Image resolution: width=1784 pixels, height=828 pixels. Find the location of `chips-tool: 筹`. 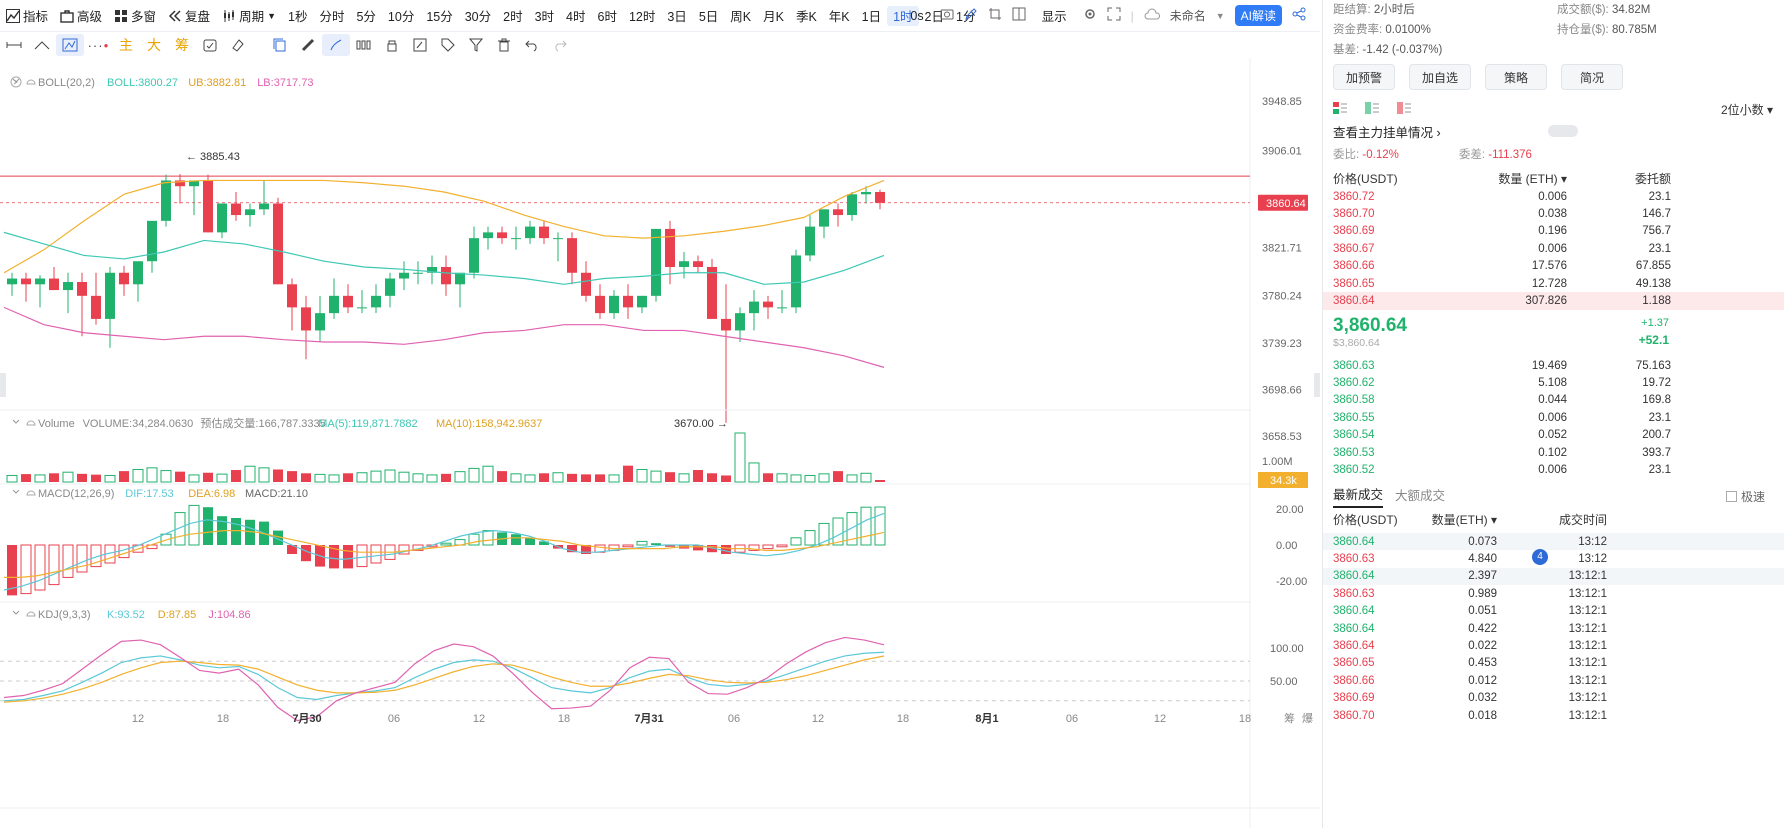

chips-tool: 筹 is located at coordinates (182, 45).